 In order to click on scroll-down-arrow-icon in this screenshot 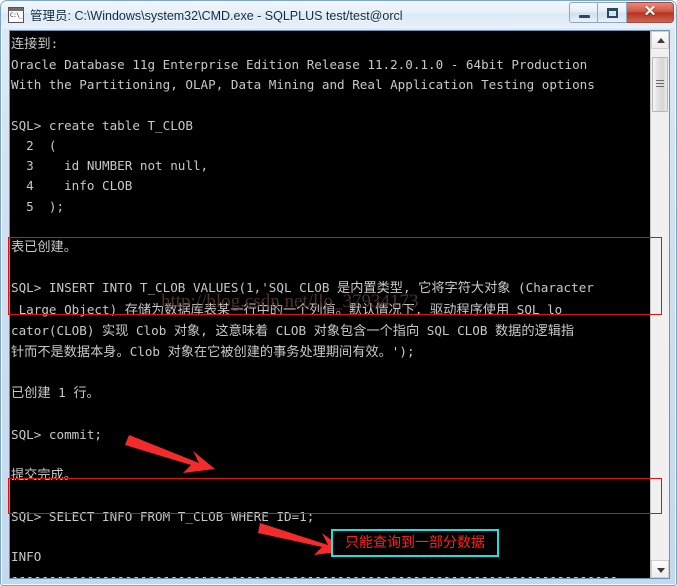, I will do `click(661, 570)`.